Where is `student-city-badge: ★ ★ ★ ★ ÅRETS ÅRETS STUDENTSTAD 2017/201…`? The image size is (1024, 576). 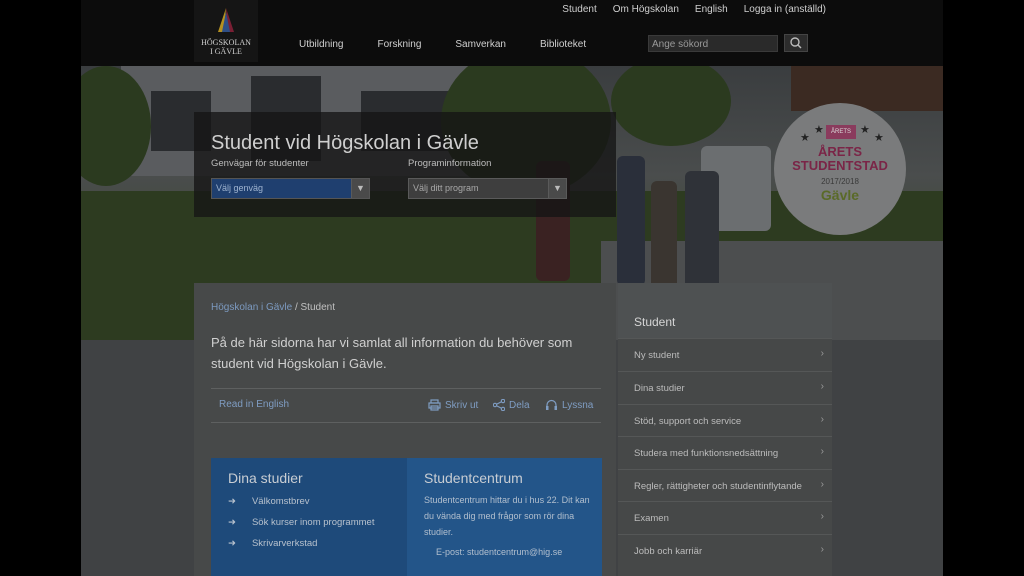 student-city-badge: ★ ★ ★ ★ ÅRETS ÅRETS STUDENTSTAD 2017/201… is located at coordinates (840, 169).